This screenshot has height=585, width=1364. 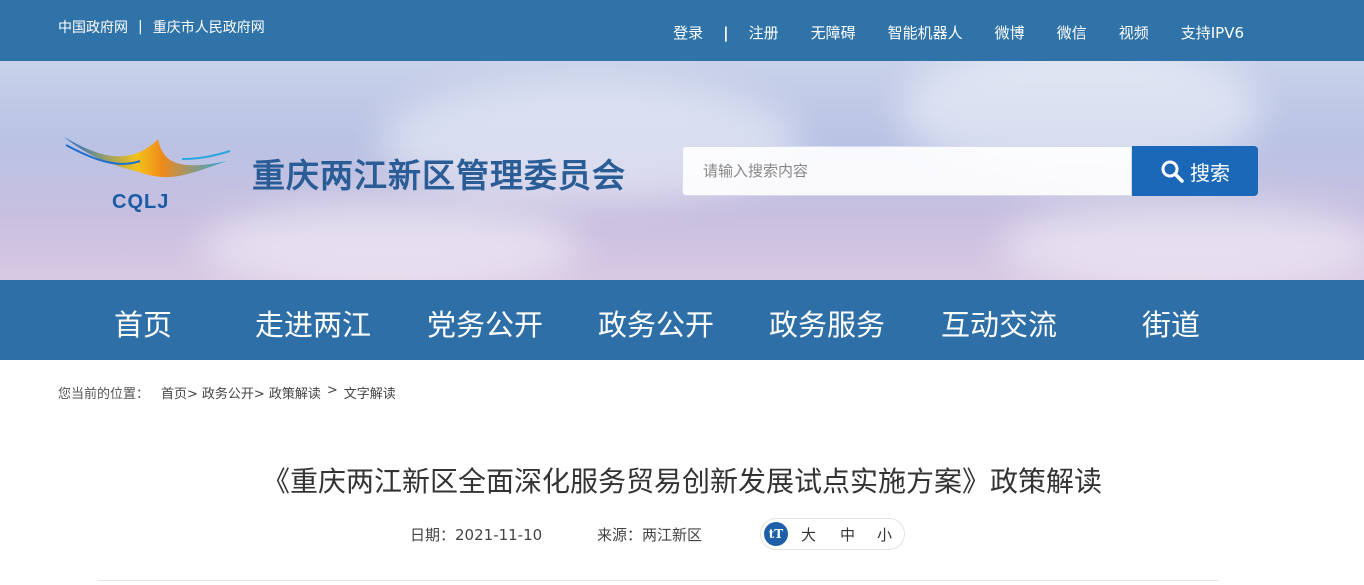 What do you see at coordinates (233, 392) in the screenshot?
I see `breadcrumb-gov-affairs: 政务公开>` at bounding box center [233, 392].